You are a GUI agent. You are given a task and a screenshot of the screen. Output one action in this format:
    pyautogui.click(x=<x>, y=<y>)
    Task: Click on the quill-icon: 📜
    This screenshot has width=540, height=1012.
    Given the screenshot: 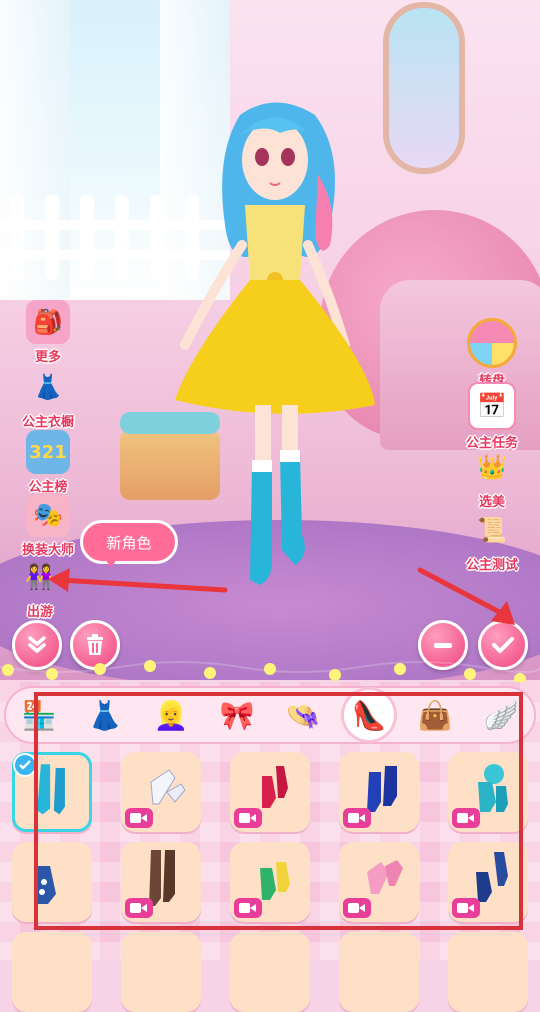 What is the action you would take?
    pyautogui.click(x=492, y=530)
    